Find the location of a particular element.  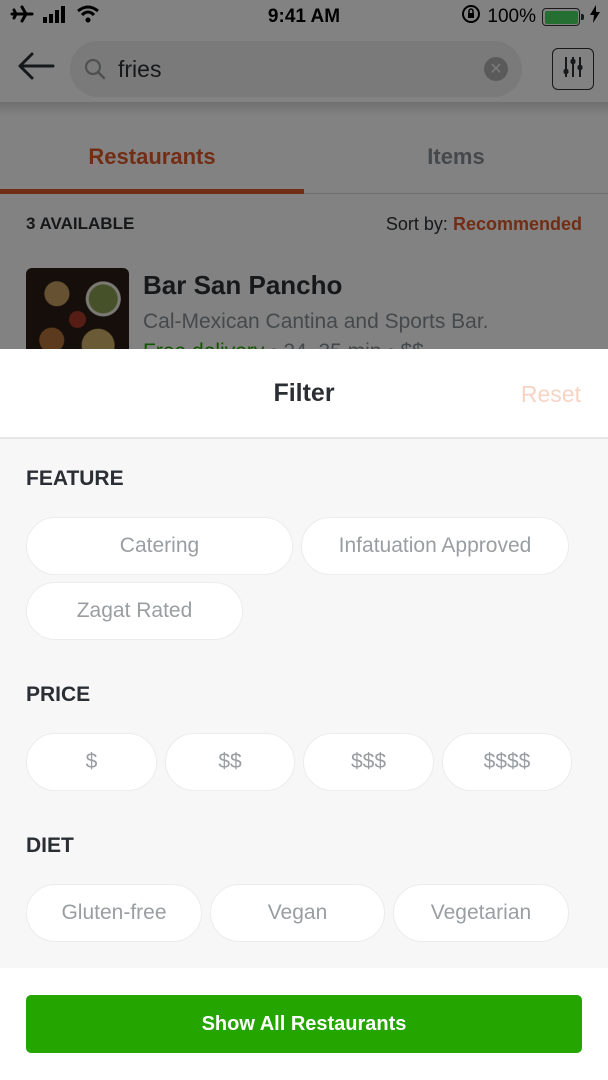

filter-chip-gluten-free: Gluten-free is located at coordinates (114, 913).